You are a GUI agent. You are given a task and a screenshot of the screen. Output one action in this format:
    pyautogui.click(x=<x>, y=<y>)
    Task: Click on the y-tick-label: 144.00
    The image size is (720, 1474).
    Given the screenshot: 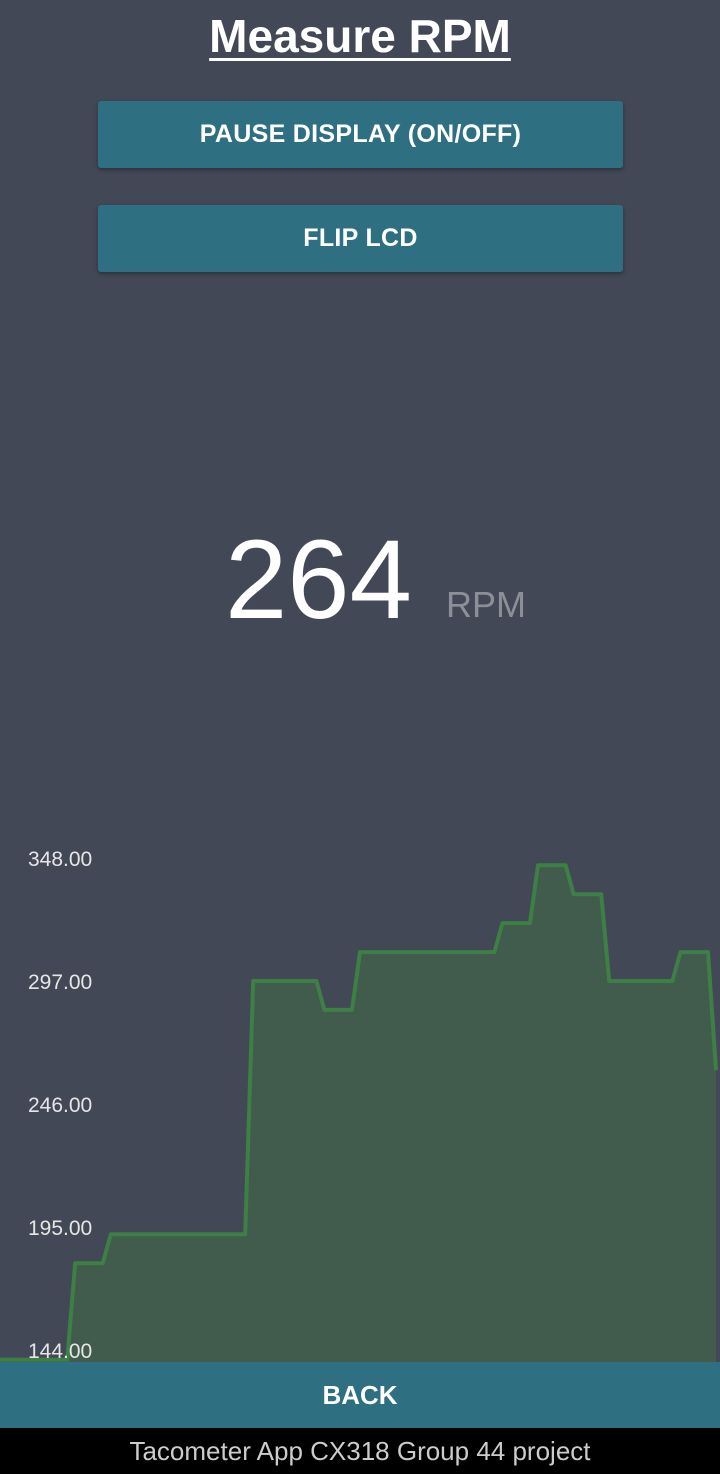 What is the action you would take?
    pyautogui.click(x=60, y=1351)
    